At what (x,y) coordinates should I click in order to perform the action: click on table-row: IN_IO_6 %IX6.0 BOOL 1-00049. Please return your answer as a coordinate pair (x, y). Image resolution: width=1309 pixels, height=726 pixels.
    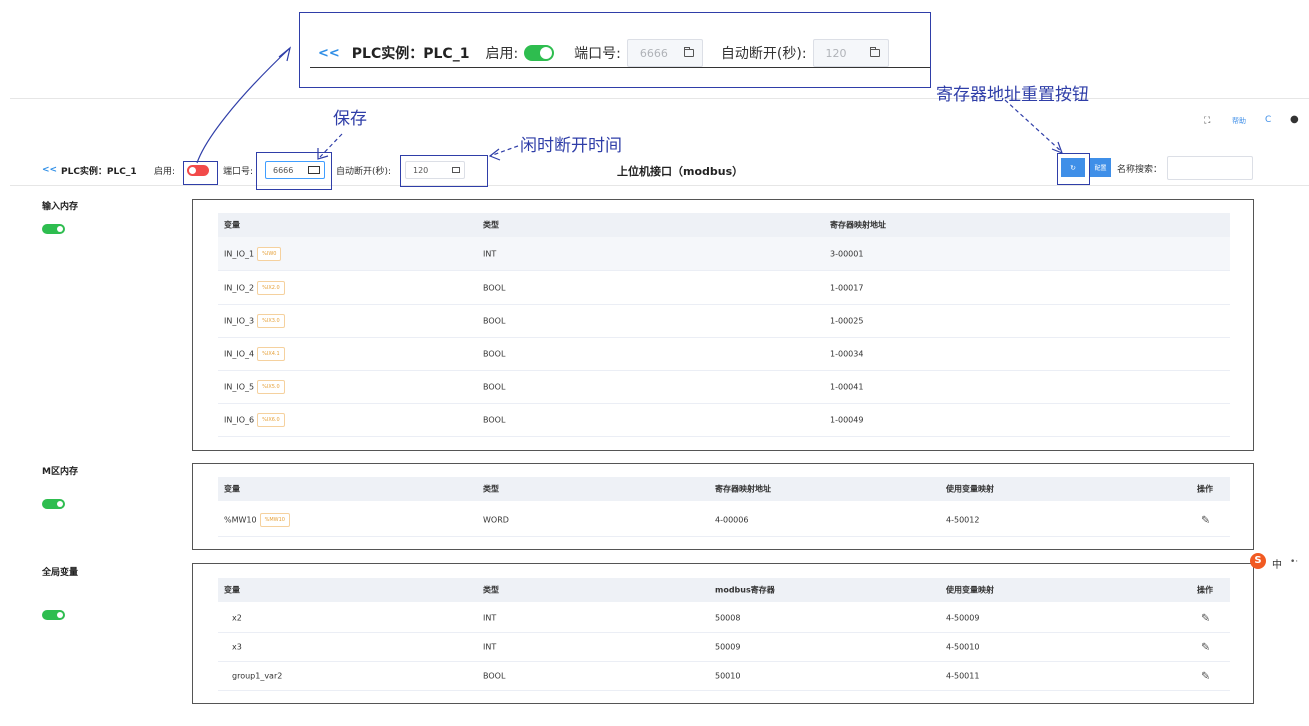
    Looking at the image, I should click on (724, 420).